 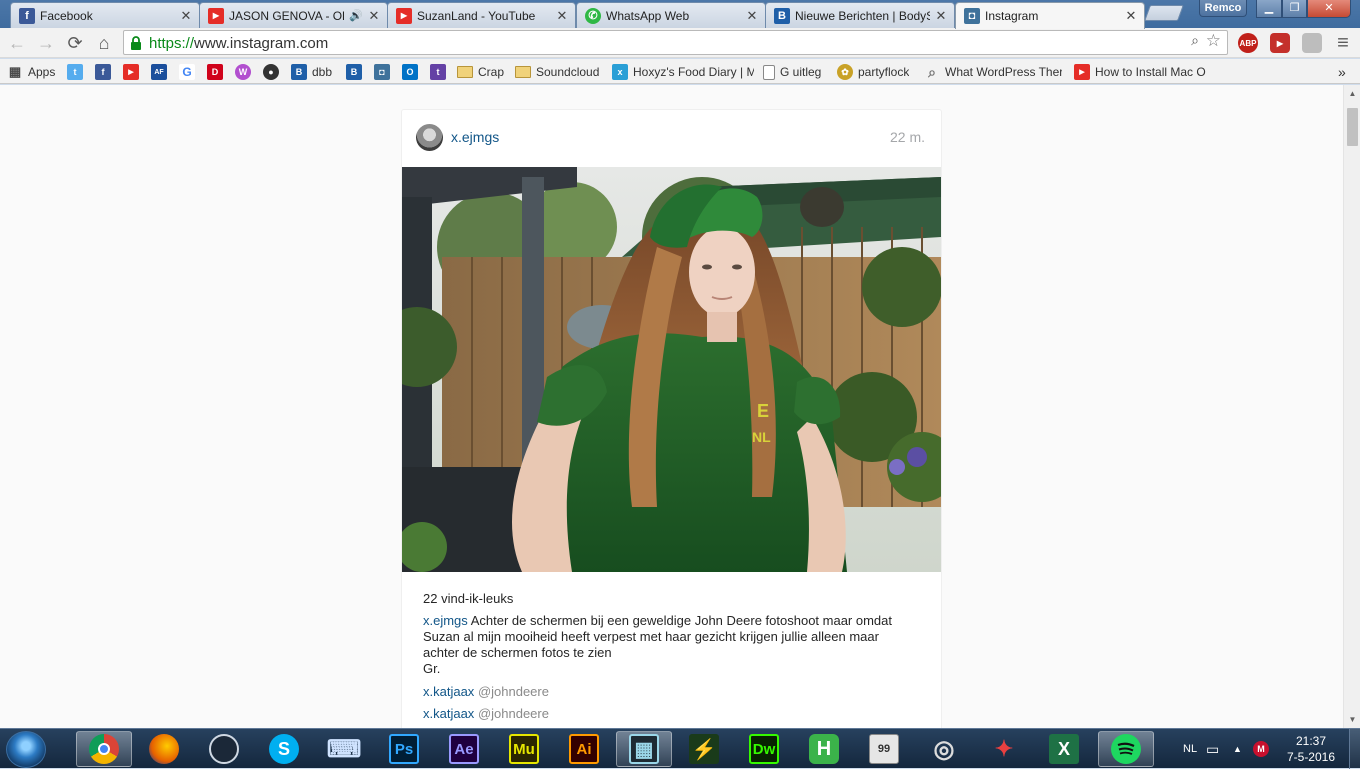 What do you see at coordinates (1126, 749) in the screenshot?
I see `taskbar-spotify` at bounding box center [1126, 749].